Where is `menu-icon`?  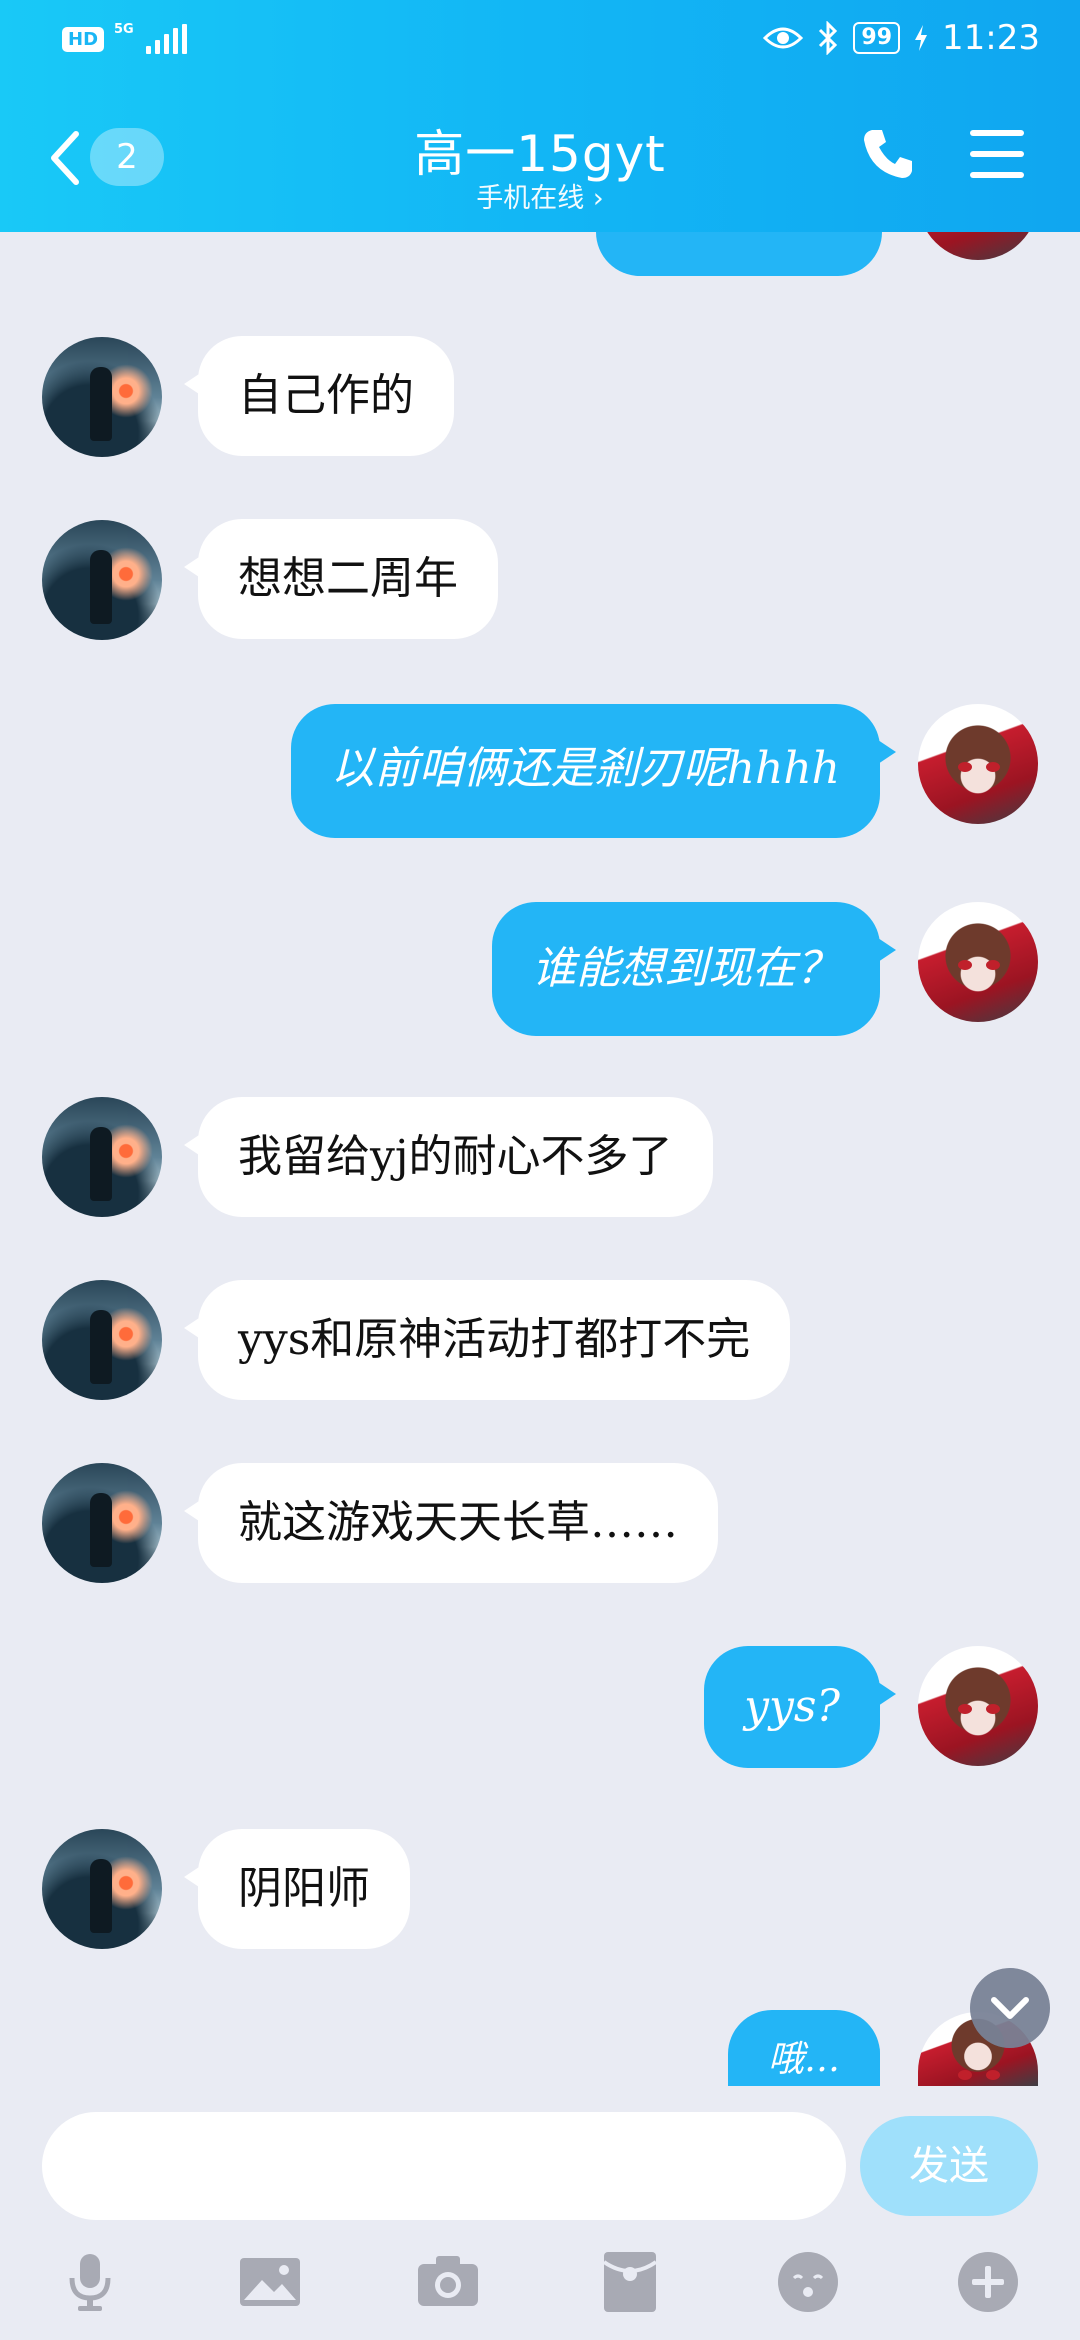
menu-icon is located at coordinates (997, 154).